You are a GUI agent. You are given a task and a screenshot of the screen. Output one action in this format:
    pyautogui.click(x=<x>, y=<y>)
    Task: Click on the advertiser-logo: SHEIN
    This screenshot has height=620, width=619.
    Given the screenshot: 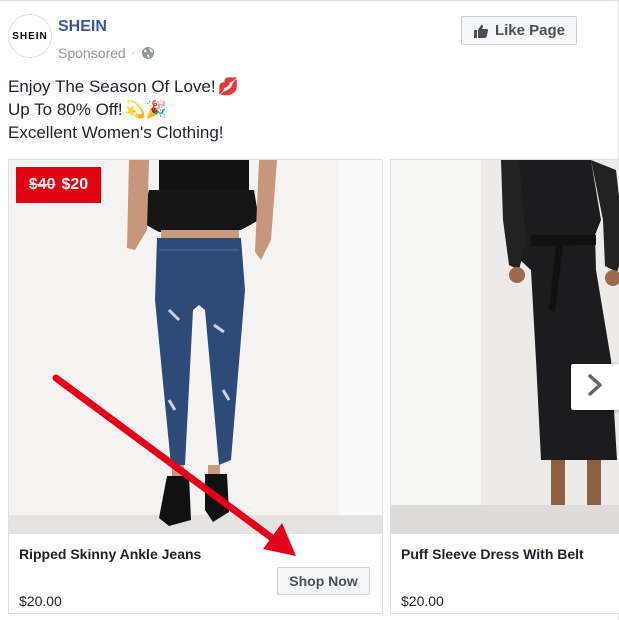 What is the action you would take?
    pyautogui.click(x=30, y=36)
    